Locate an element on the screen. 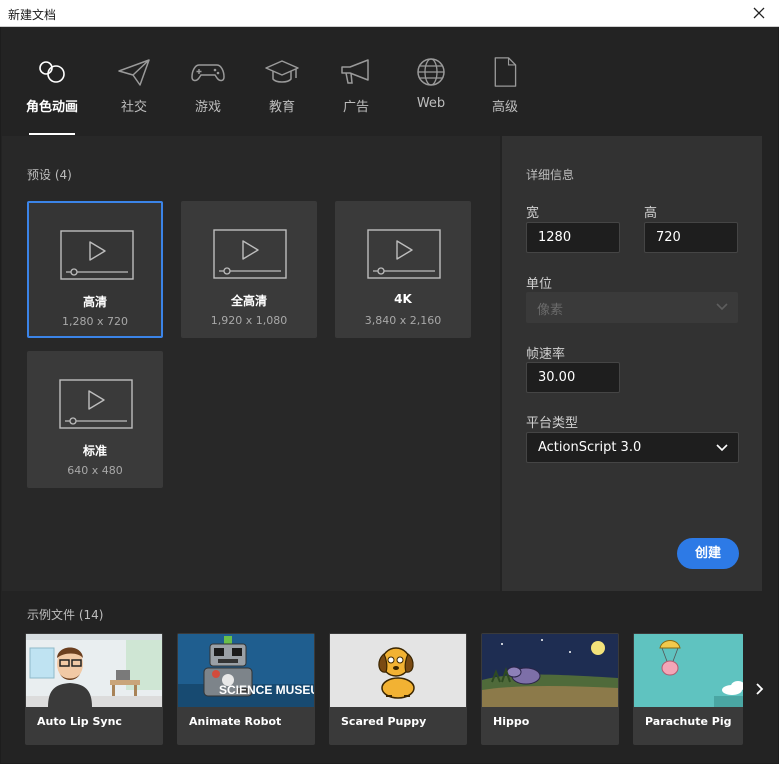  tab-advertising: 广告 is located at coordinates (356, 96).